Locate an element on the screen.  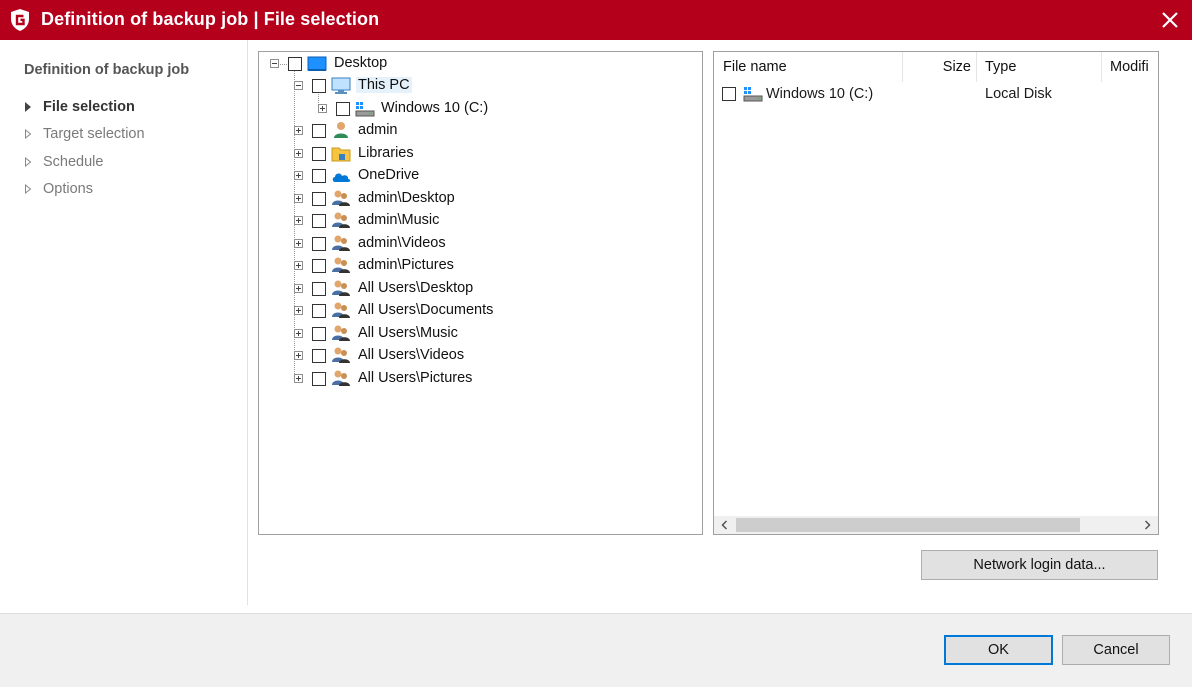
tree-node-label: admin\Desktop is located at coordinates (406, 198).